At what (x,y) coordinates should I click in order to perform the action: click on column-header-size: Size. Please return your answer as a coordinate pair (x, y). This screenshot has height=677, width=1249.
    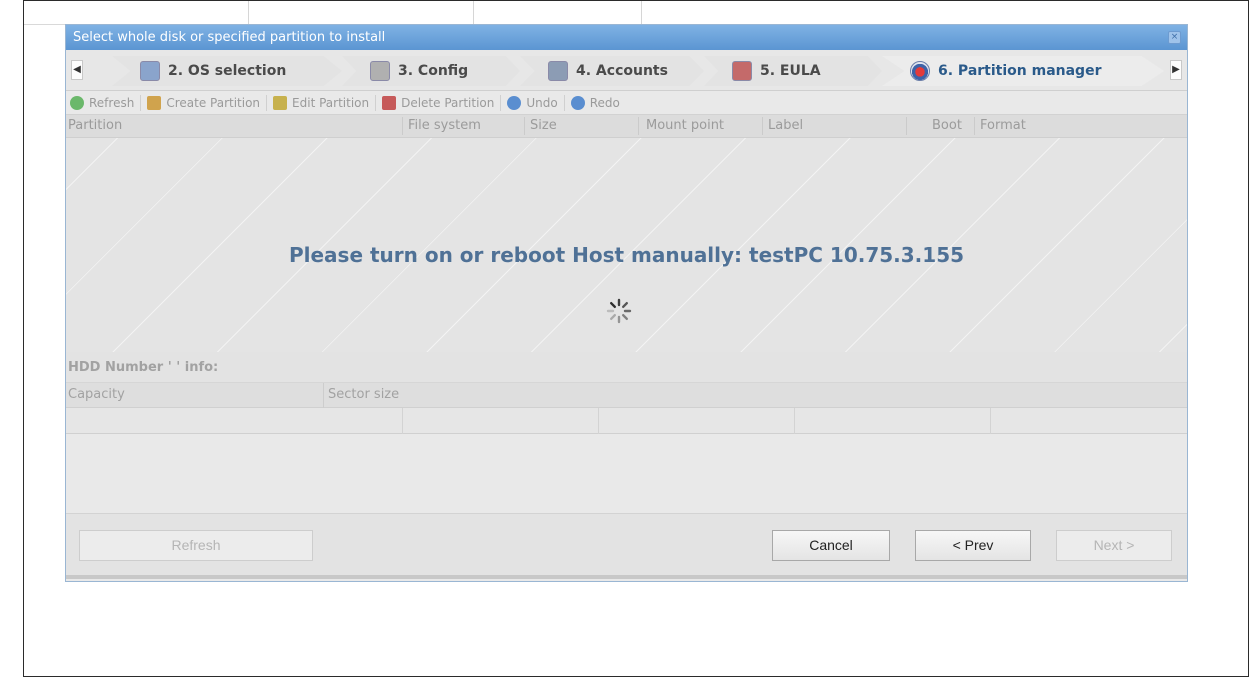
    Looking at the image, I should click on (543, 125).